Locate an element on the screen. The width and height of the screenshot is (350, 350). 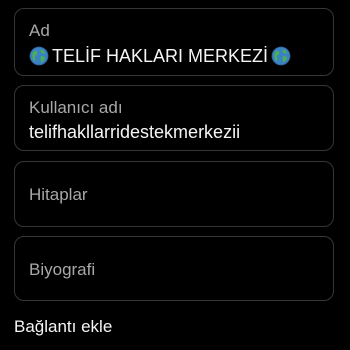
username-field-label: Kullanıcı adı is located at coordinates (76, 107).